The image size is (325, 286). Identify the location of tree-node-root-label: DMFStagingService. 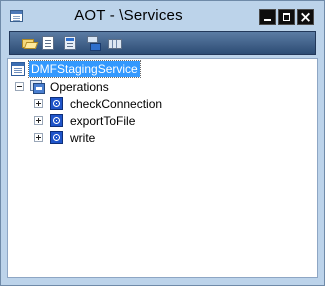
(84, 69).